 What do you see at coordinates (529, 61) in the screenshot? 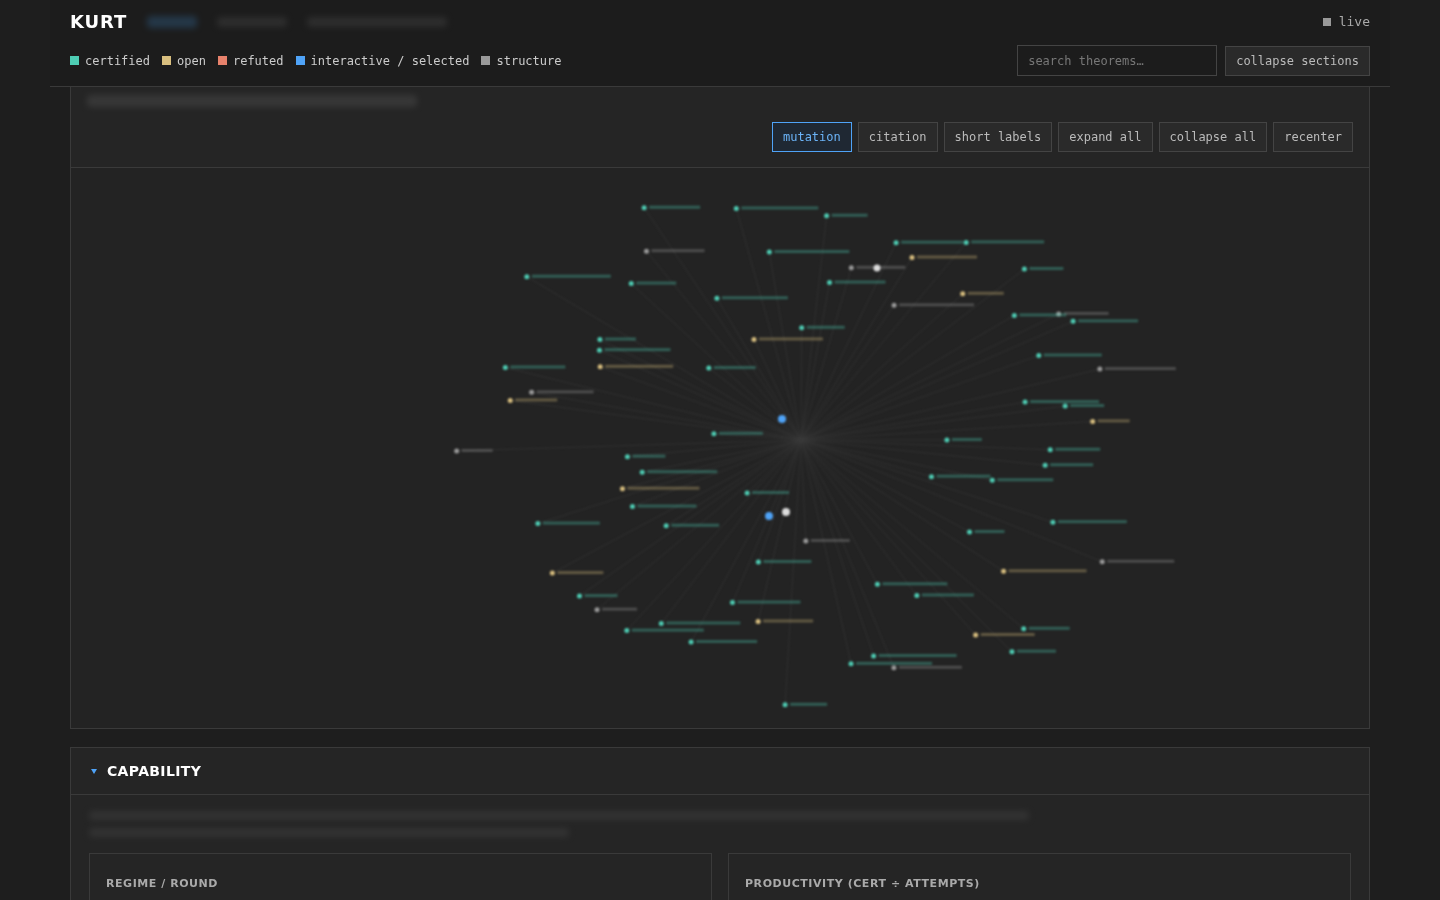
I see `legend-label: structure` at bounding box center [529, 61].